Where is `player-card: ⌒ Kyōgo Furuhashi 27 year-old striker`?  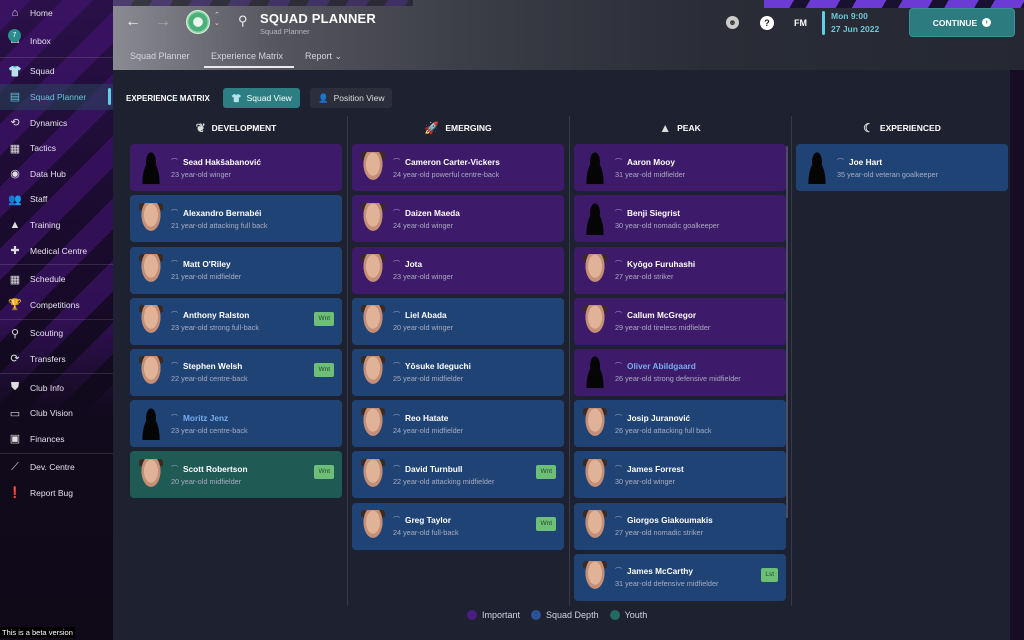
player-card: ⌒ Kyōgo Furuhashi 27 year-old striker is located at coordinates (680, 270).